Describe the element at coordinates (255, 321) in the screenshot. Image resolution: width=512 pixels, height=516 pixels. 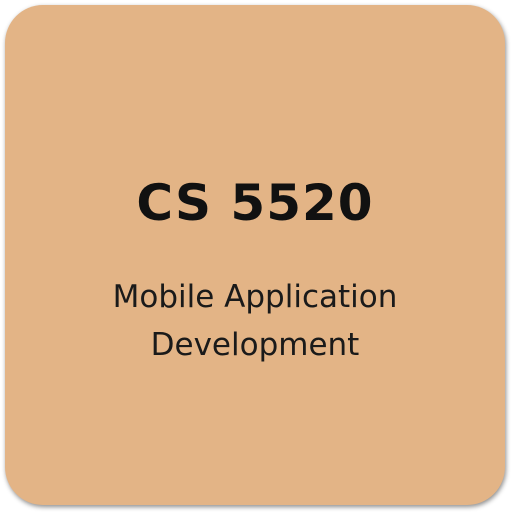
I see `course-title: Mobile Application Development` at that location.